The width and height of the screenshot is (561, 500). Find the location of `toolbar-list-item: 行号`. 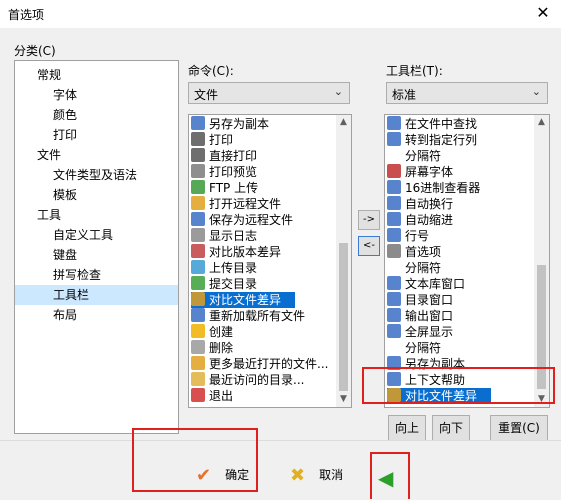

toolbar-list-item: 行号 is located at coordinates (408, 236).